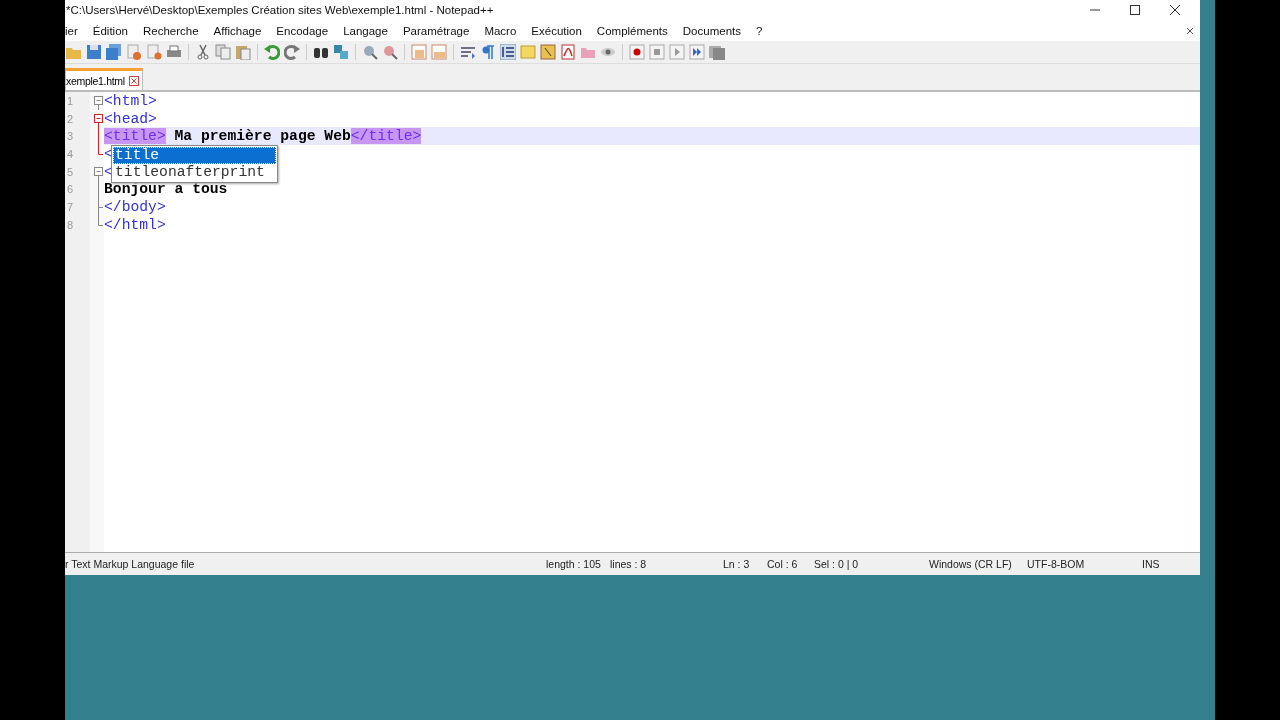 This screenshot has height=720, width=1280. I want to click on menu-item: Exécution, so click(560, 30).